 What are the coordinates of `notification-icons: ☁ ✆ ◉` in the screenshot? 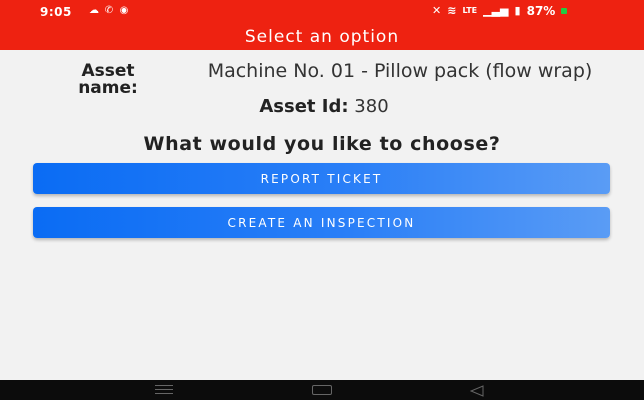 It's located at (109, 11).